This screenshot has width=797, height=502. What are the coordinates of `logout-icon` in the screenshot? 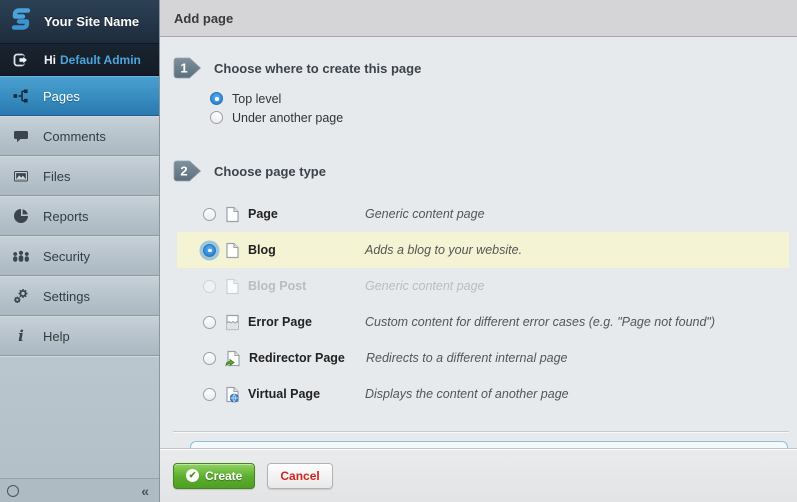 It's located at (21, 60).